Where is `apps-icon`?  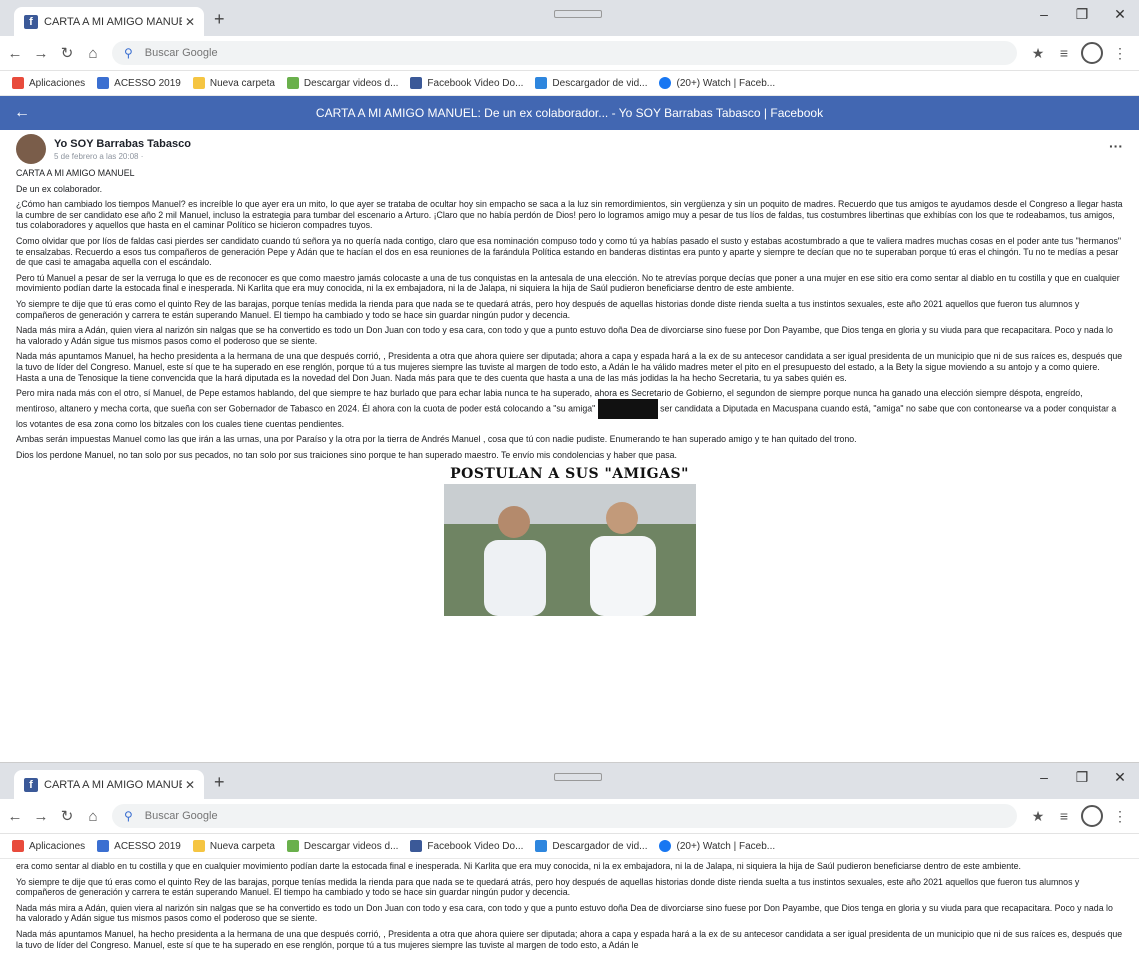
apps-icon is located at coordinates (18, 846).